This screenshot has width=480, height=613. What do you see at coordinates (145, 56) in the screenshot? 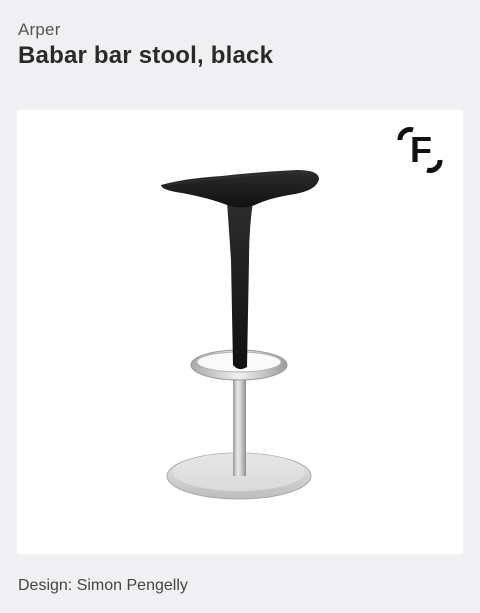
I see `product-title: Babar bar stool, black` at bounding box center [145, 56].